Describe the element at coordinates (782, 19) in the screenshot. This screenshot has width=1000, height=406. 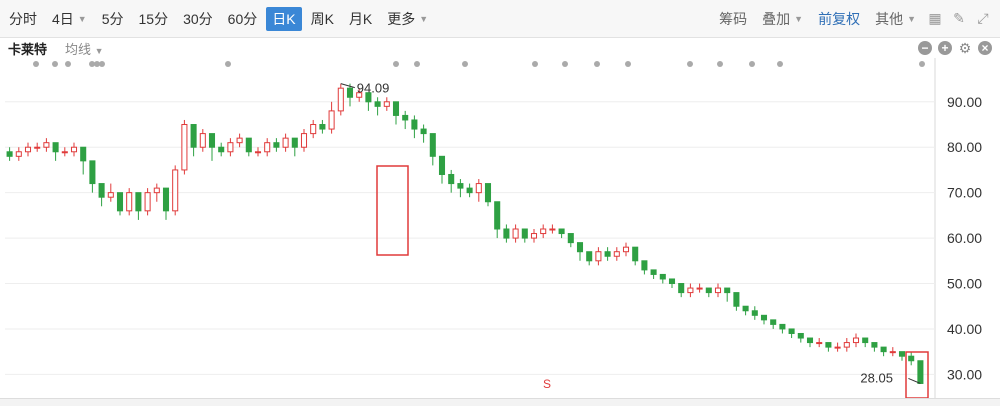
I see `overlay-button: 叠加 ▼` at that location.